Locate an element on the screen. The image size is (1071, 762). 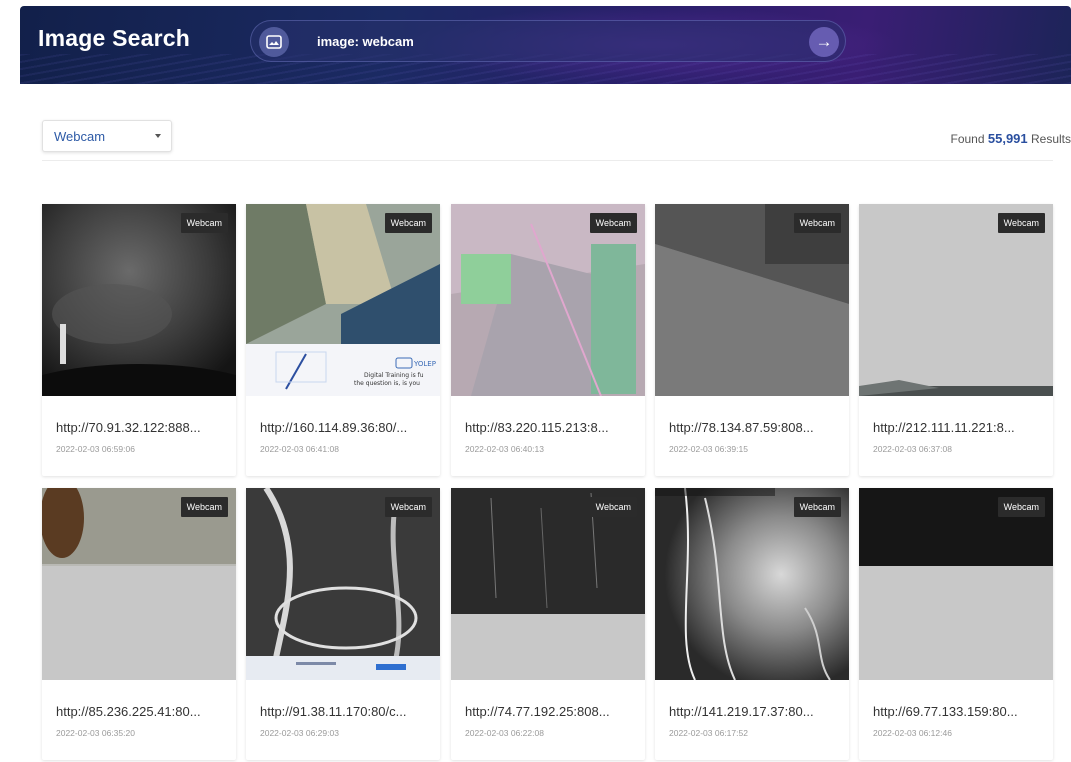
arrow-right-icon: → is located at coordinates (824, 41).